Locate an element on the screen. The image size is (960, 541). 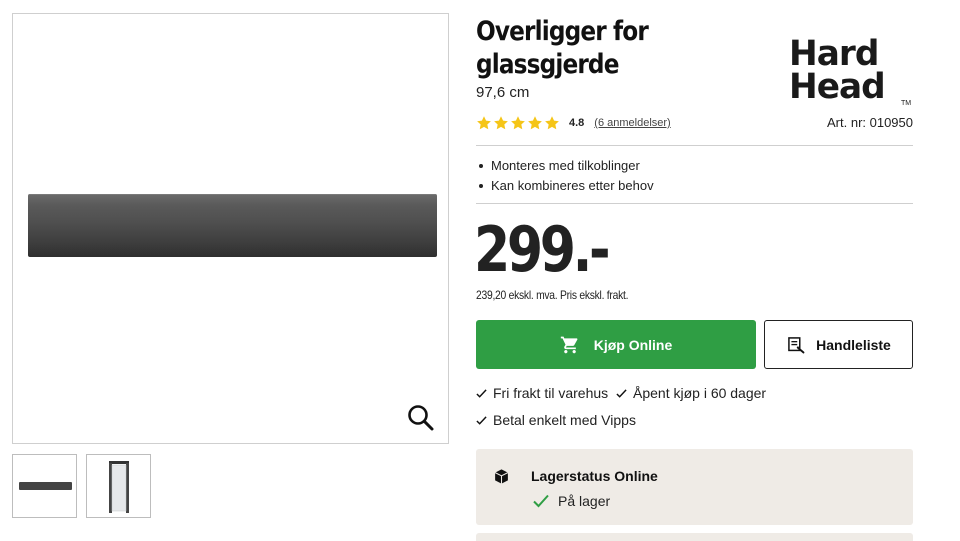
stock-status-box: Lagerstatus Online På lager is located at coordinates (694, 487).